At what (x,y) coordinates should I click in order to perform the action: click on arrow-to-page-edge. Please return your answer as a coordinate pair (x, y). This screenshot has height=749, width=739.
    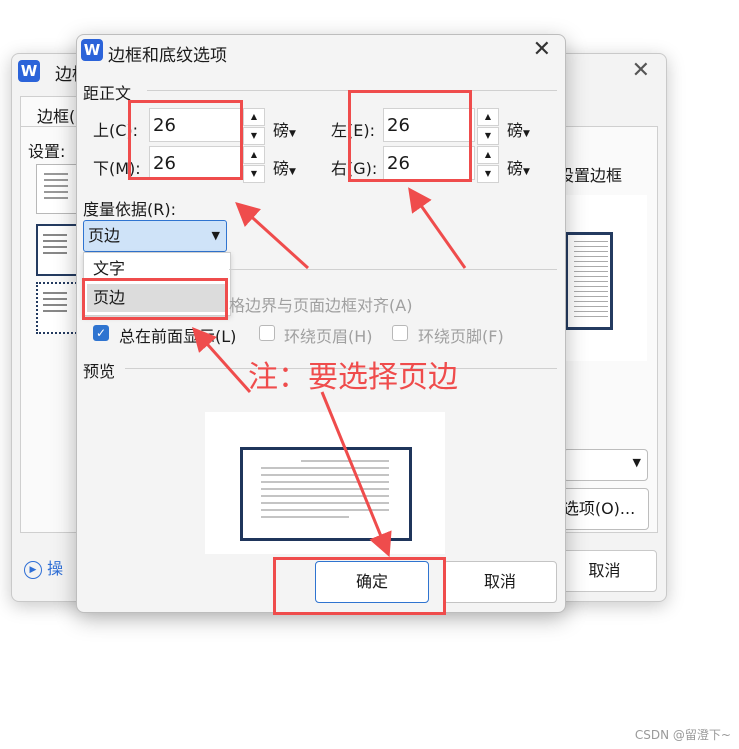
    Looking at the image, I should click on (222, 360).